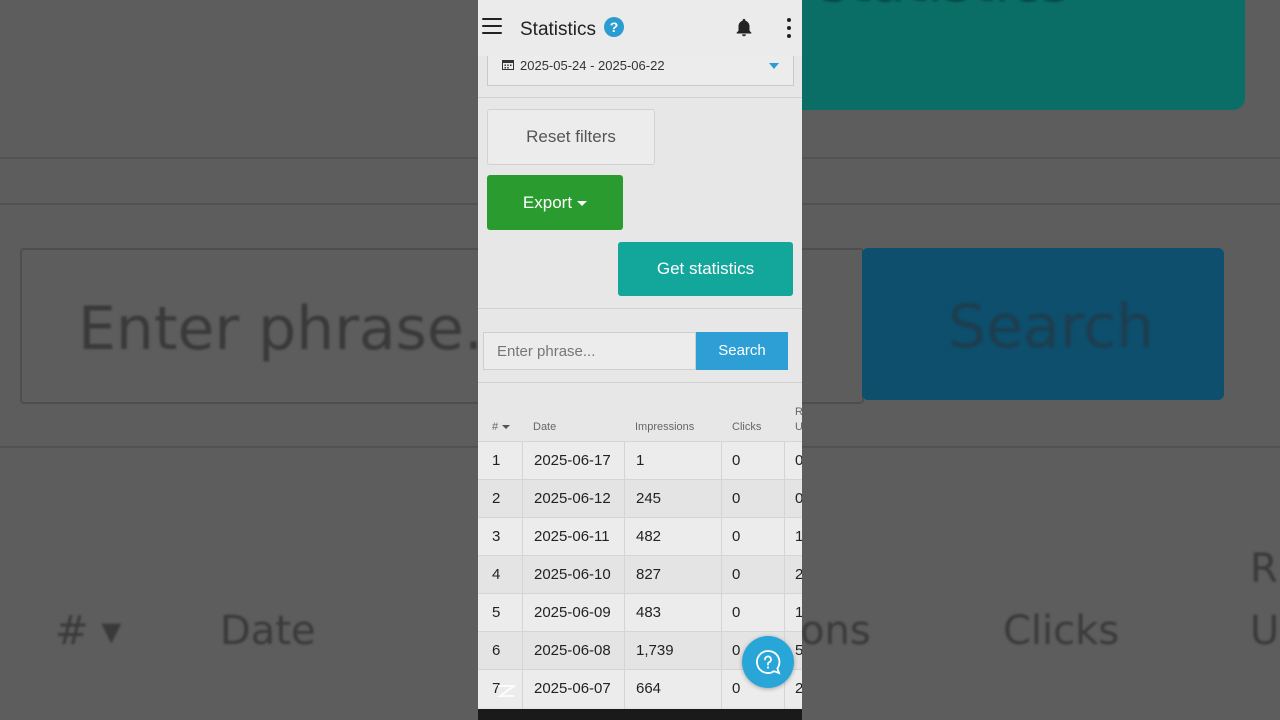  Describe the element at coordinates (649, 688) in the screenshot. I see `table-cell-impressions: 664` at that location.